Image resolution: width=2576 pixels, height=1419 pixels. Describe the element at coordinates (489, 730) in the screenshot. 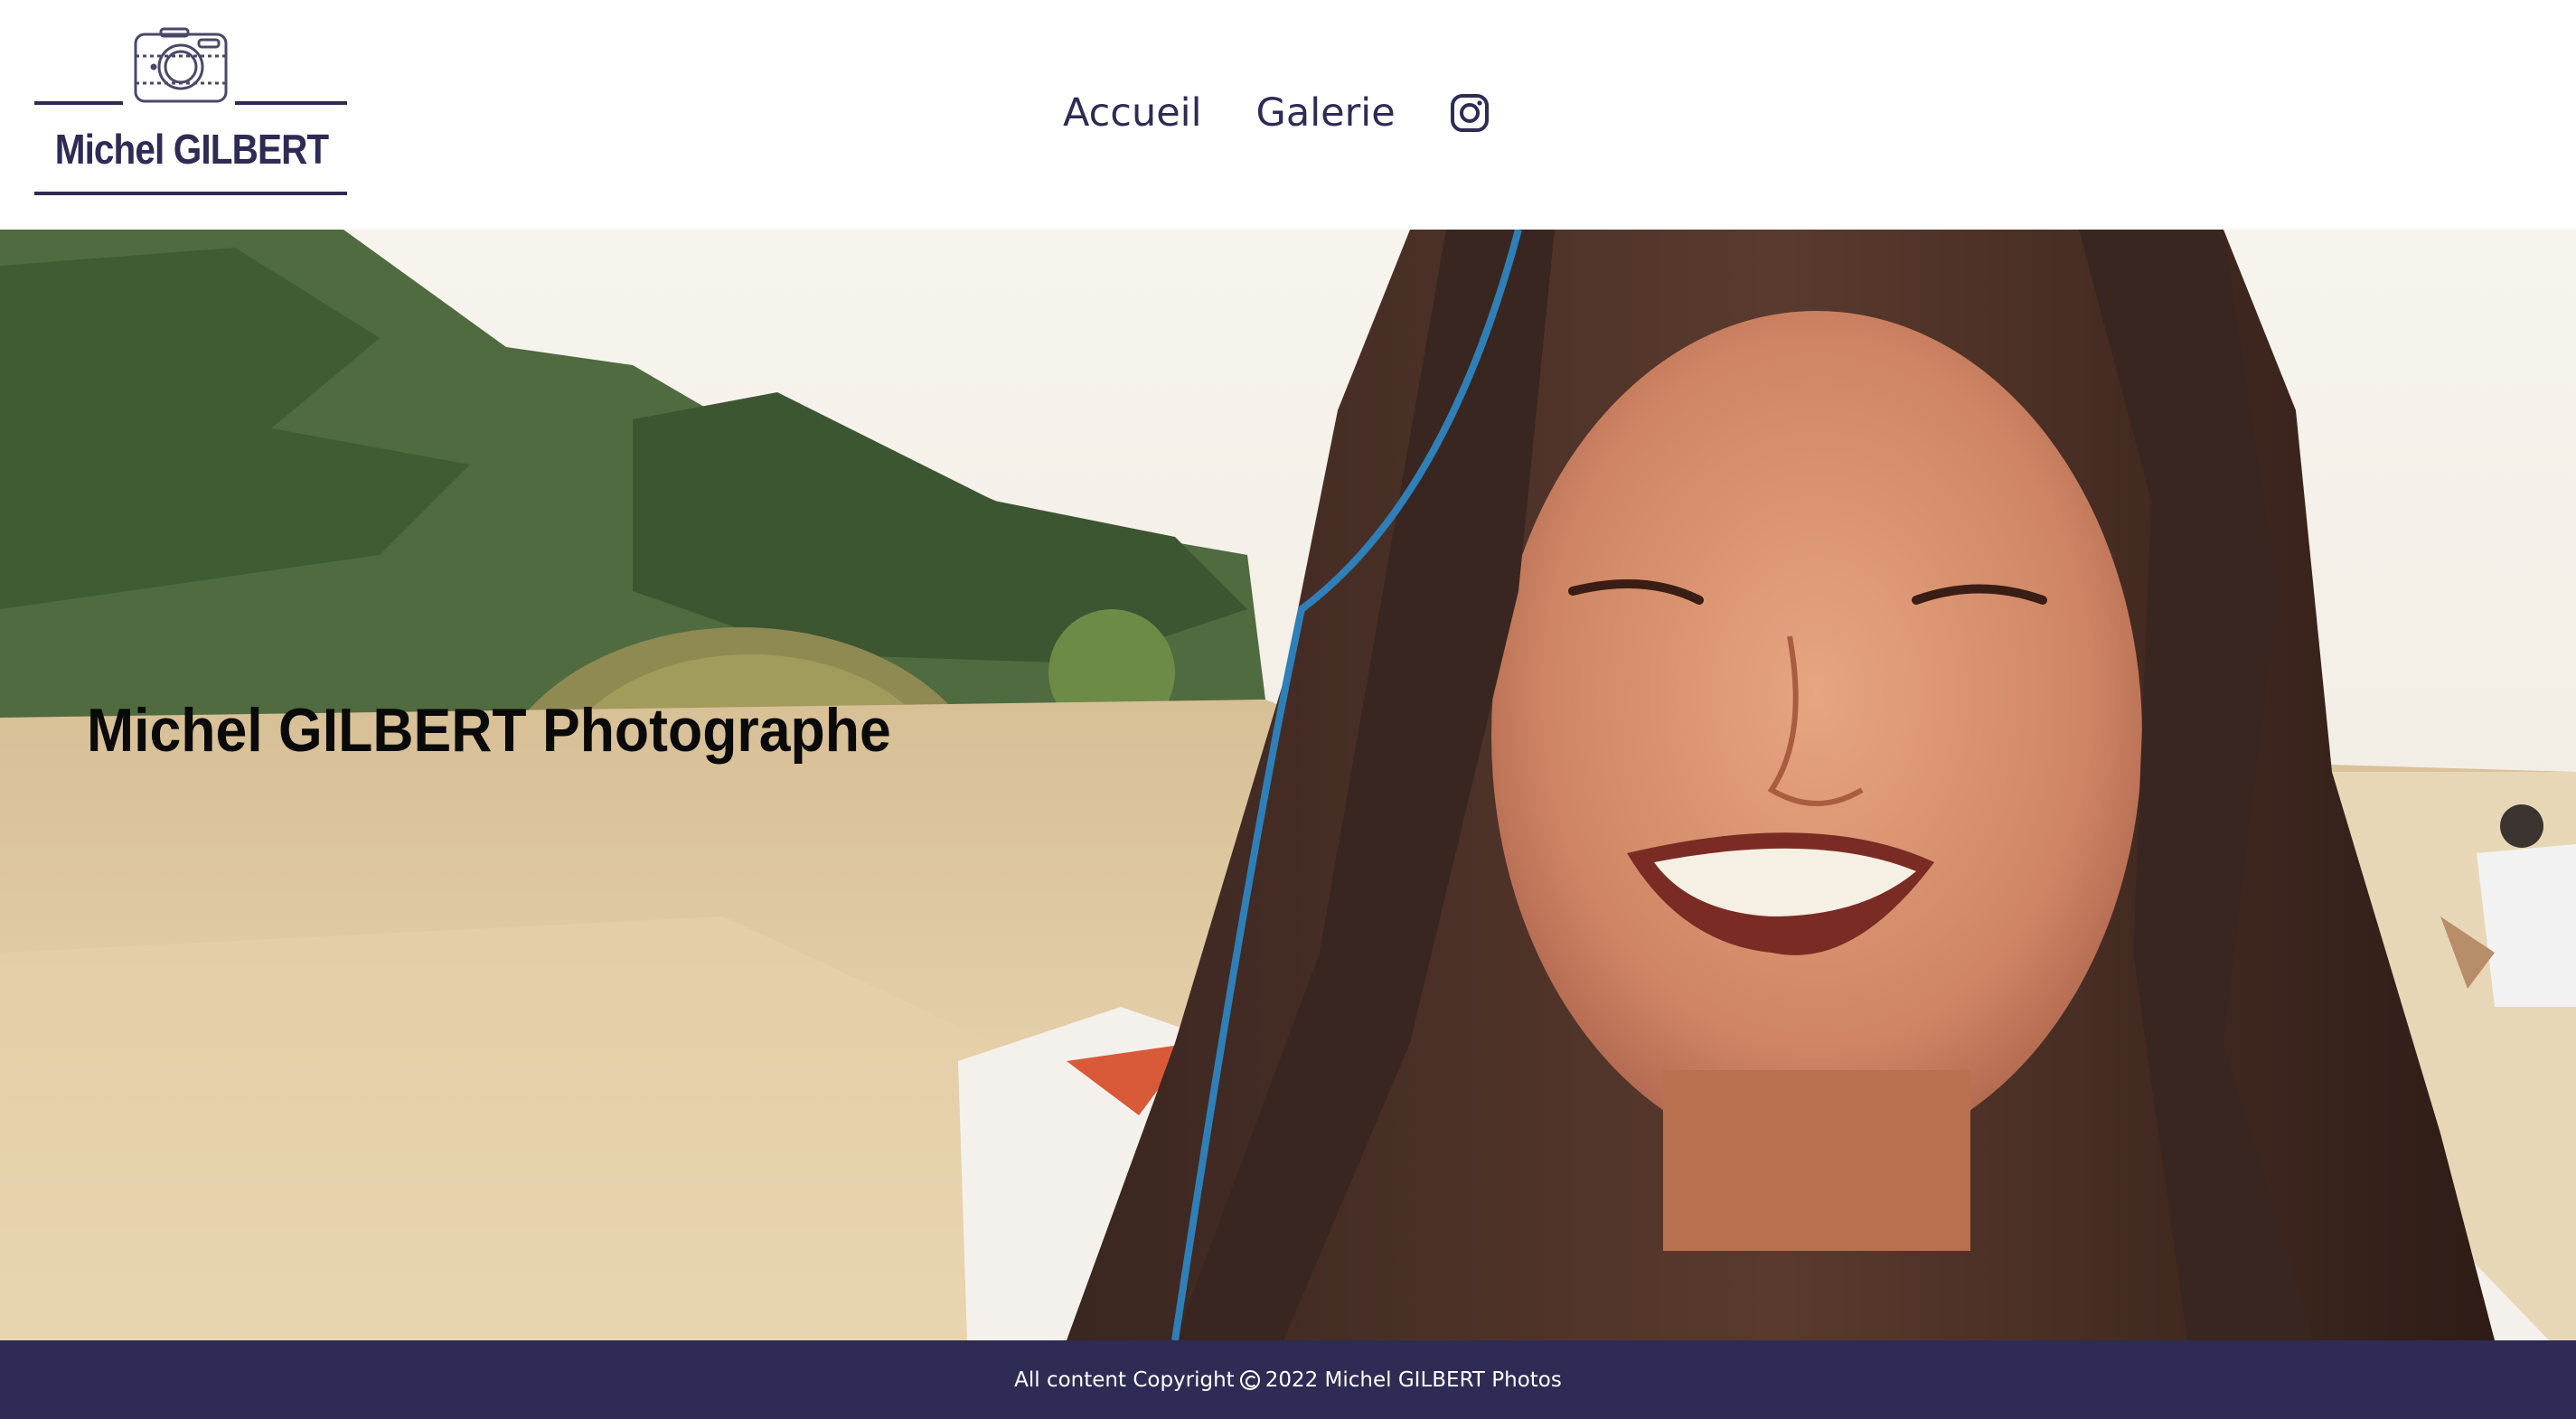

I see `hero-title: Michel GILBERT Photographe` at that location.